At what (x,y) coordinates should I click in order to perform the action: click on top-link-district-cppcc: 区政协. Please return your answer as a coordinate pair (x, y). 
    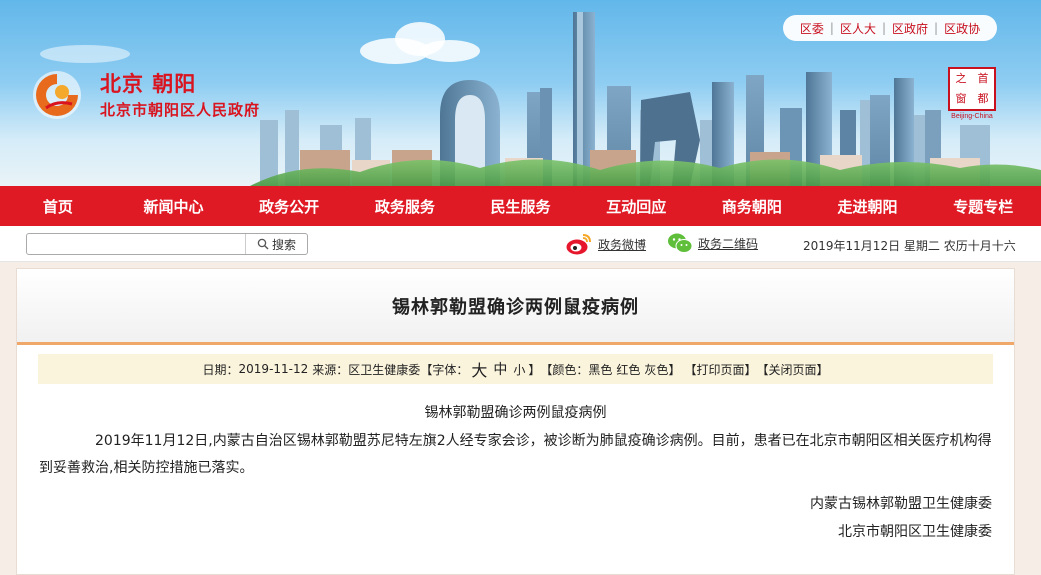
    Looking at the image, I should click on (962, 28).